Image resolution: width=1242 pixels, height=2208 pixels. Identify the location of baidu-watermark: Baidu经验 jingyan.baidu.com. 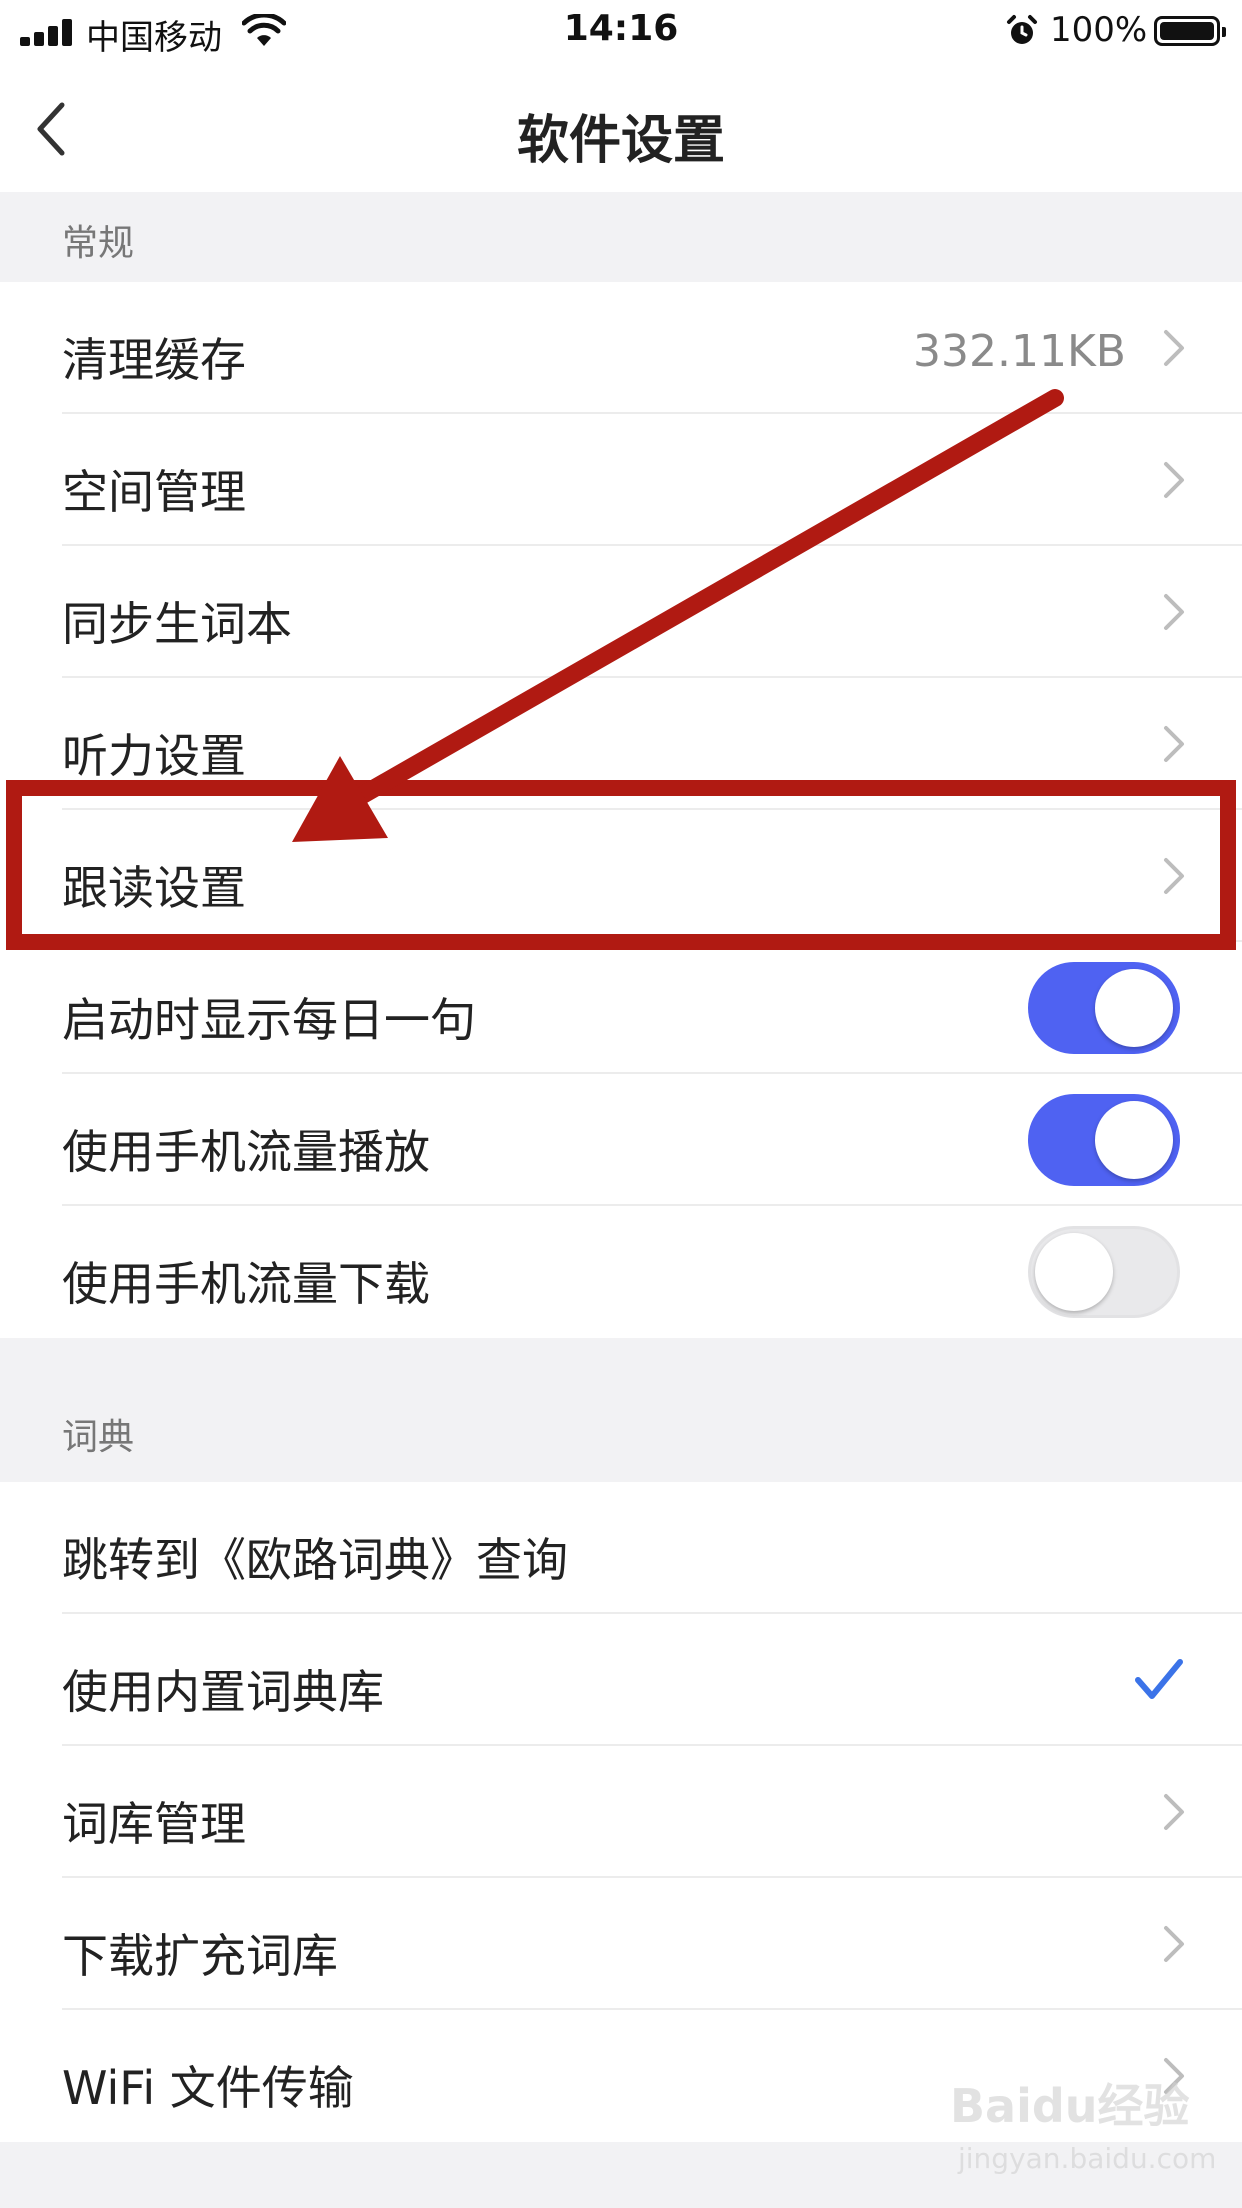
(1083, 2130).